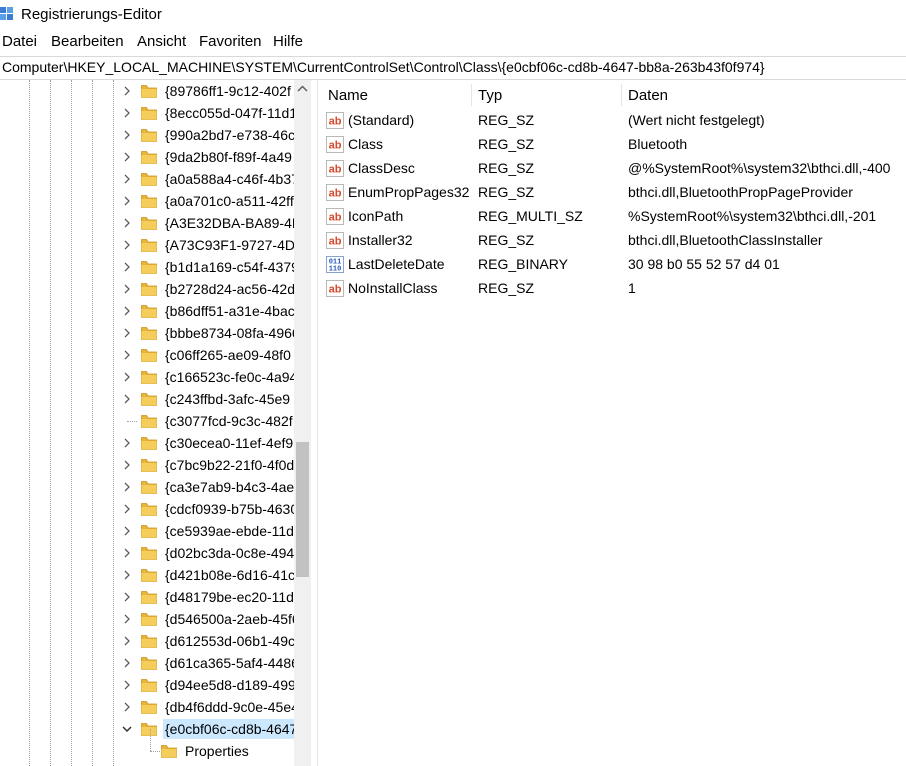 Image resolution: width=906 pixels, height=766 pixels. I want to click on menu-hilfe: Hilfe, so click(288, 41).